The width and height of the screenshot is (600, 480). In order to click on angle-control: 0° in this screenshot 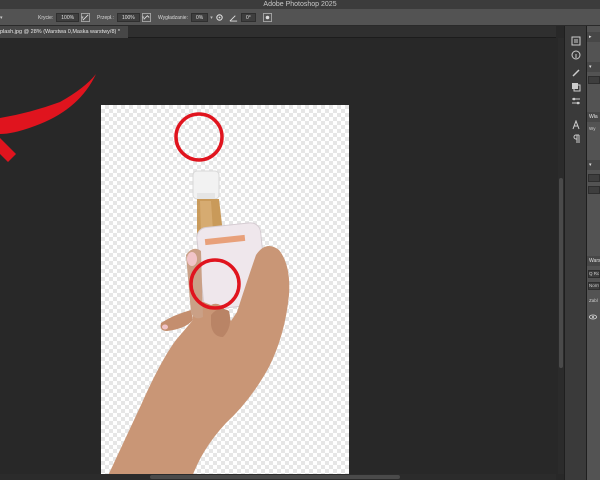, I will do `click(247, 17)`.